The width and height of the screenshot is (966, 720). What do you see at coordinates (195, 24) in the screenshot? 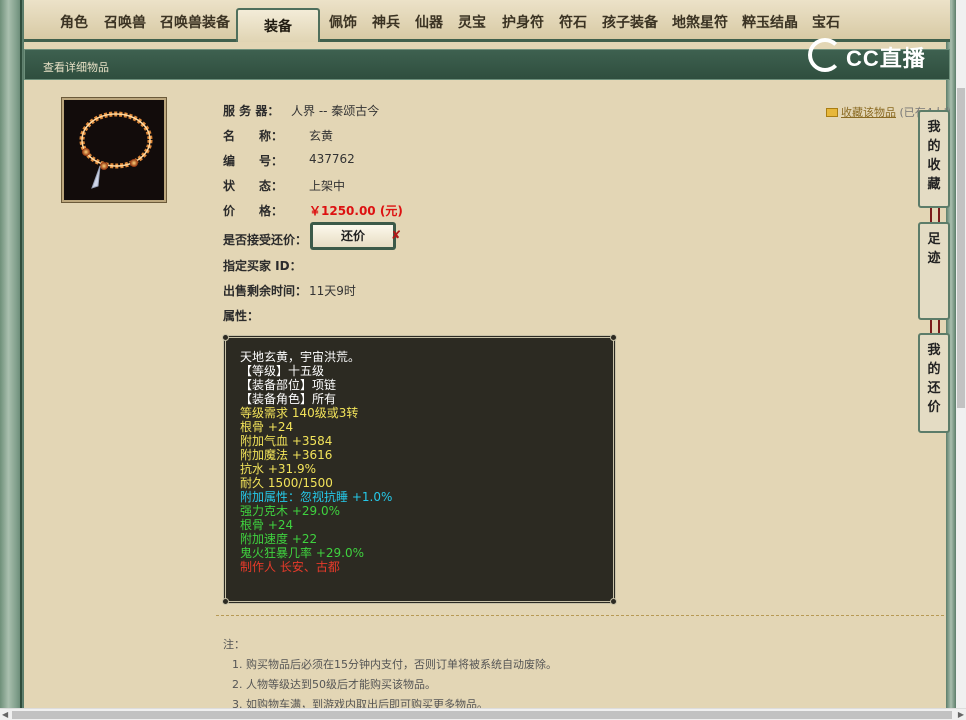
I see `tab-summon-equipment: 召唤兽装备` at bounding box center [195, 24].